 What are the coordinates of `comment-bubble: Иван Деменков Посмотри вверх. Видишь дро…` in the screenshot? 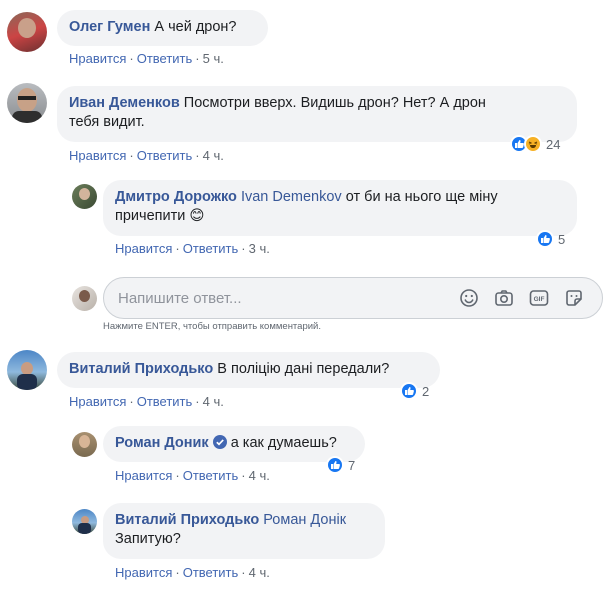 It's located at (317, 114).